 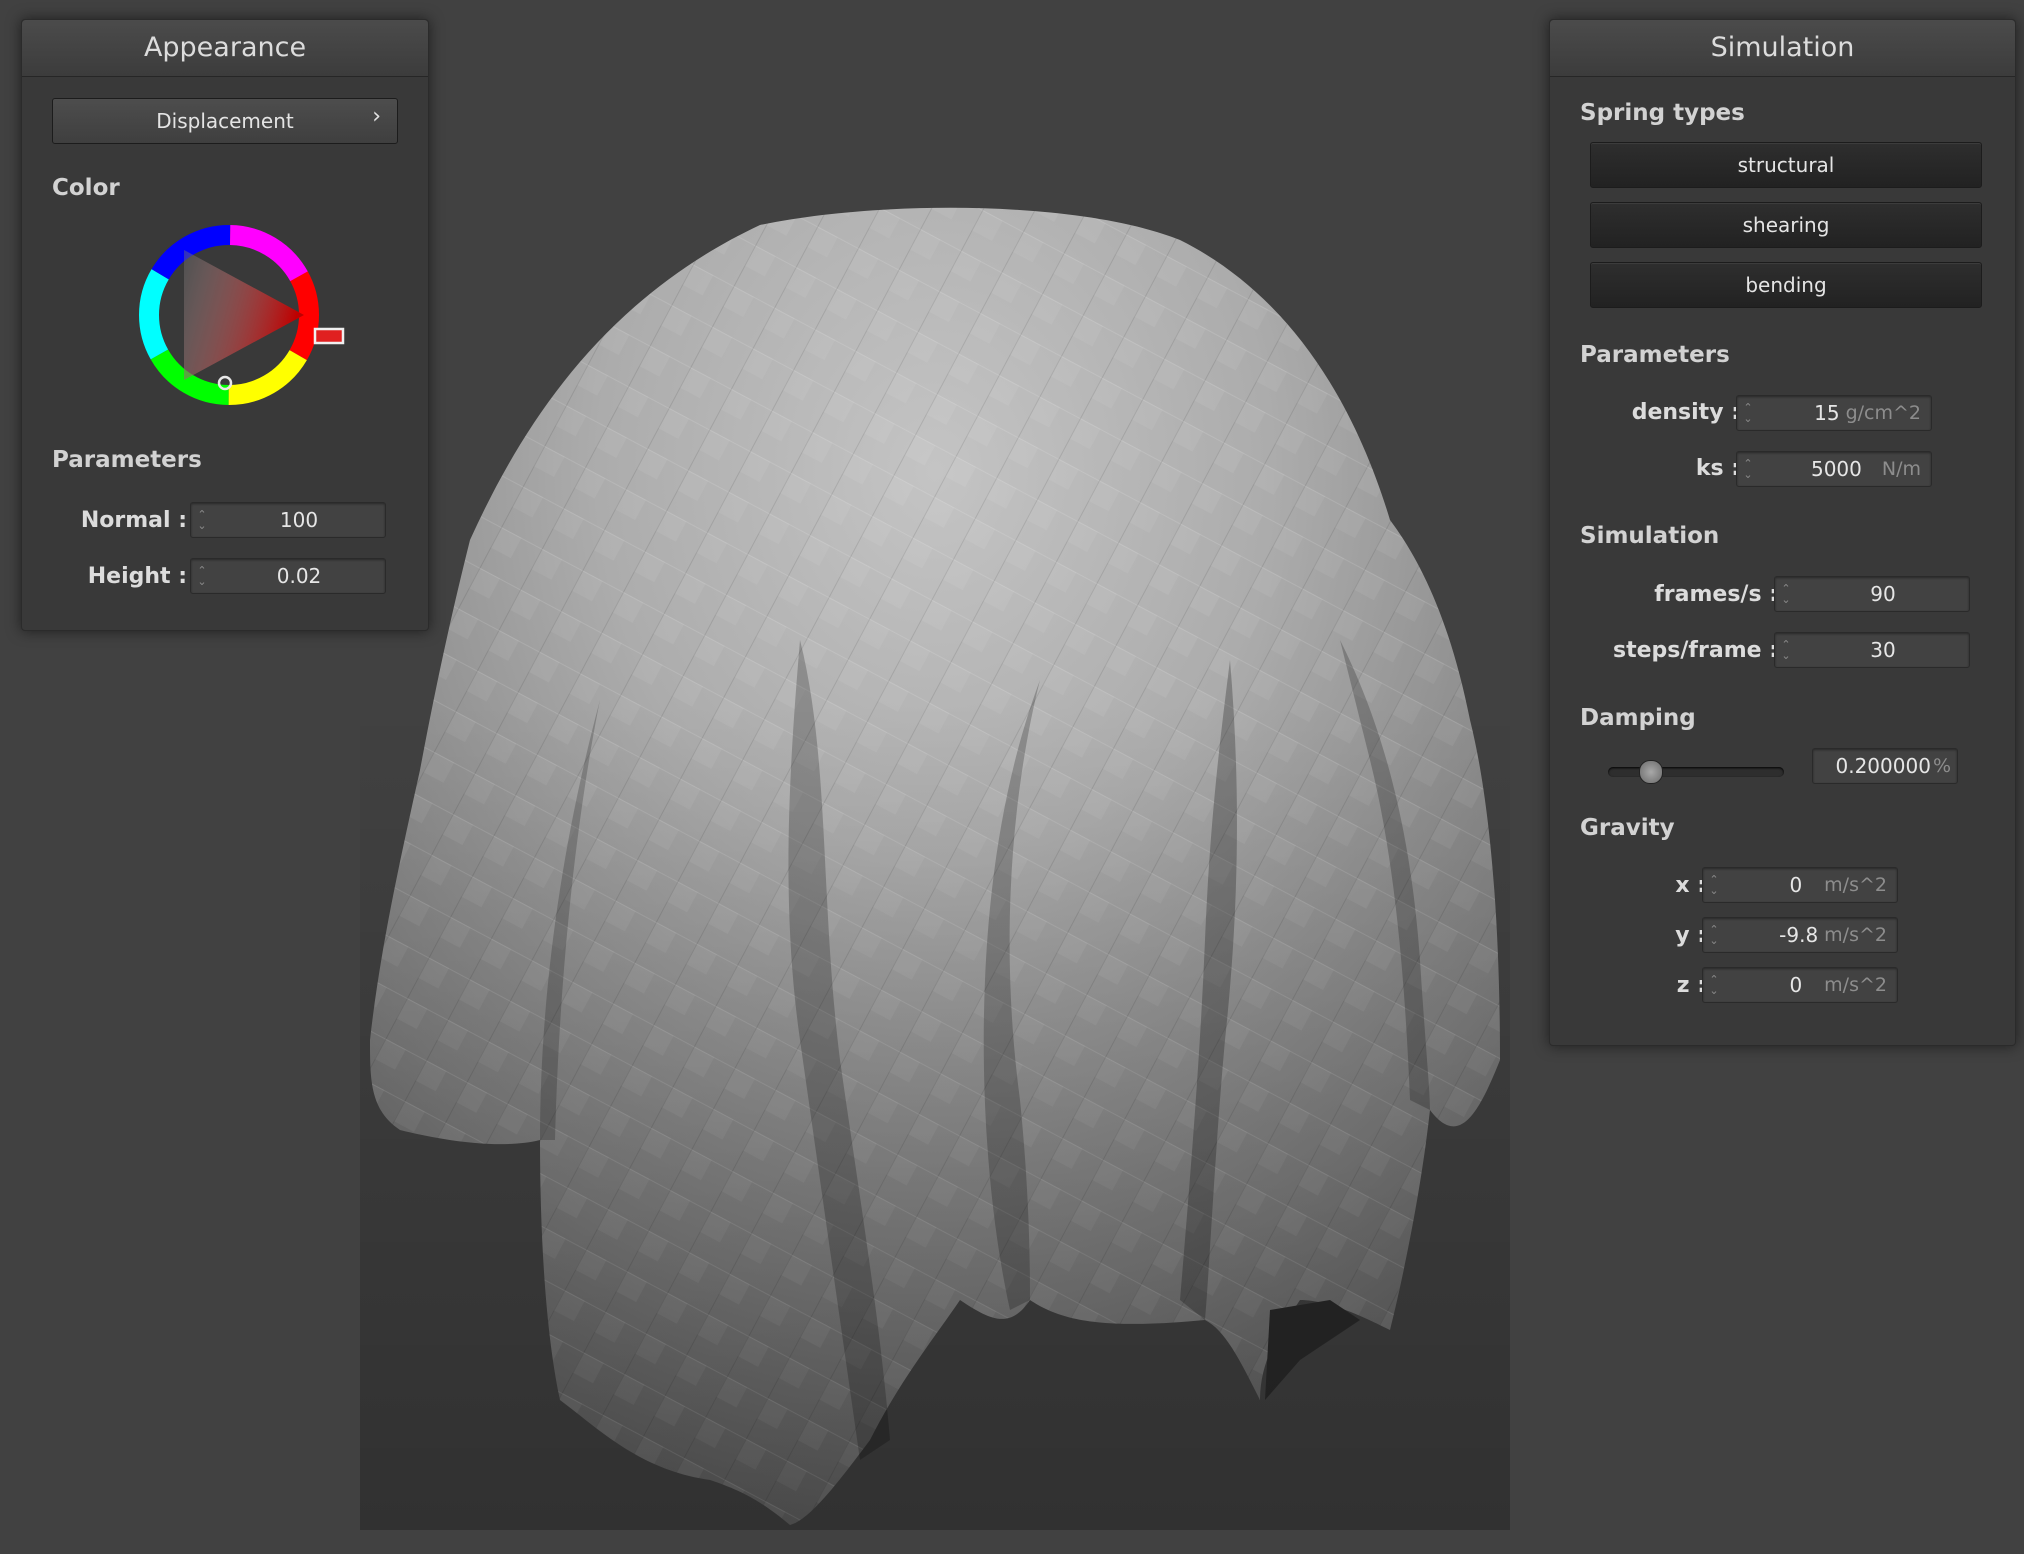 What do you see at coordinates (1855, 985) in the screenshot?
I see `gravity-z-unit: m/s^2` at bounding box center [1855, 985].